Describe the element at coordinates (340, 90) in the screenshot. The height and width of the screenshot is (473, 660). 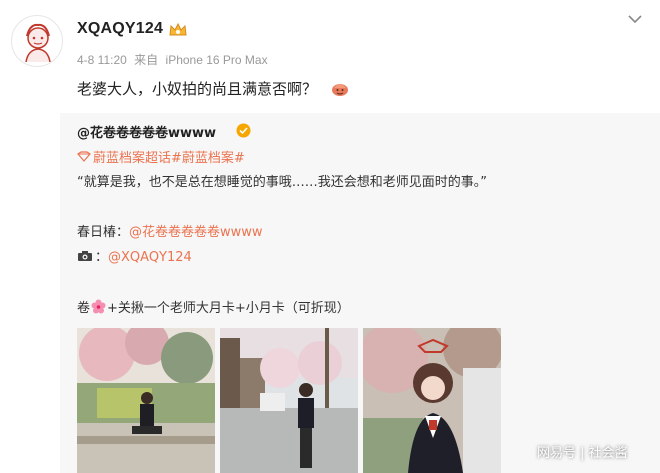
I see `emoji-icon` at that location.